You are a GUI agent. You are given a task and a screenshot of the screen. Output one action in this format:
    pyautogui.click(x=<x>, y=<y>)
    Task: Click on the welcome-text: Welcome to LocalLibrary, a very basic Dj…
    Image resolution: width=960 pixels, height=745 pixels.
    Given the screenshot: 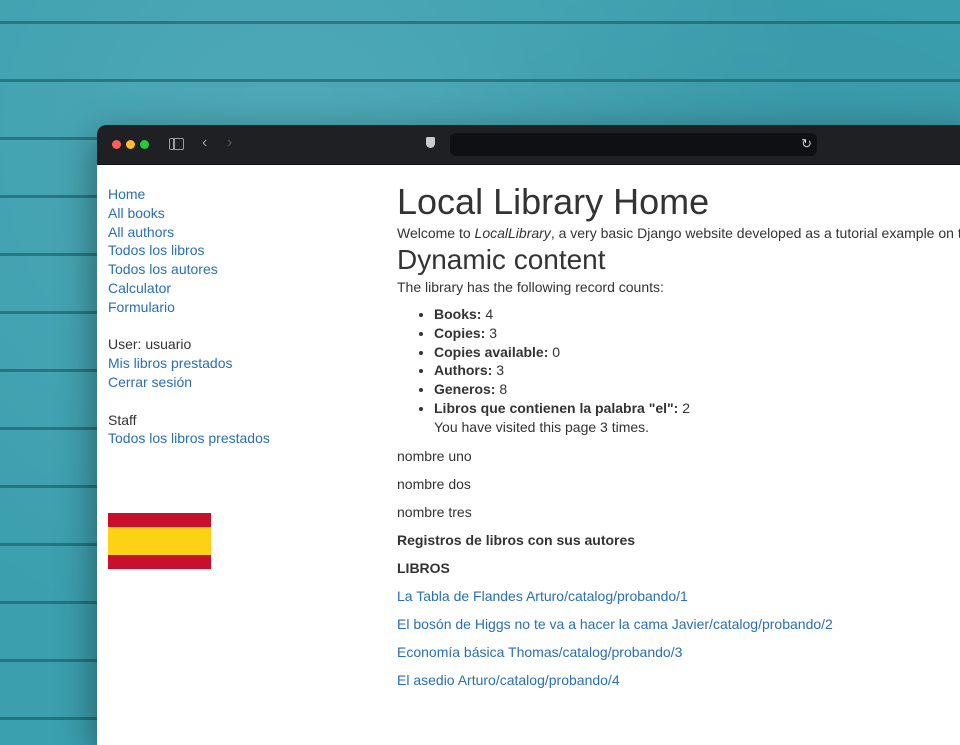 What is the action you would take?
    pyautogui.click(x=678, y=233)
    